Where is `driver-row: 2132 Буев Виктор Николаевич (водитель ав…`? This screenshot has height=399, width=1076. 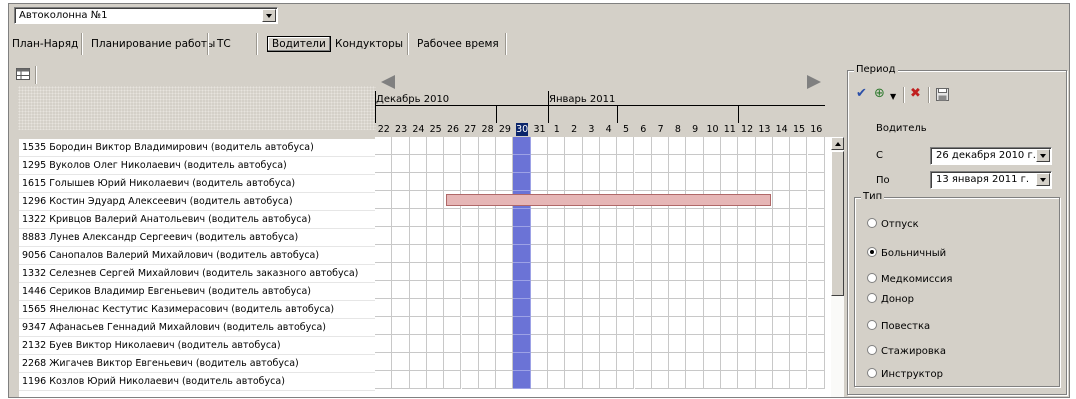 driver-row: 2132 Буев Виктор Николаевич (водитель ав… is located at coordinates (198, 346).